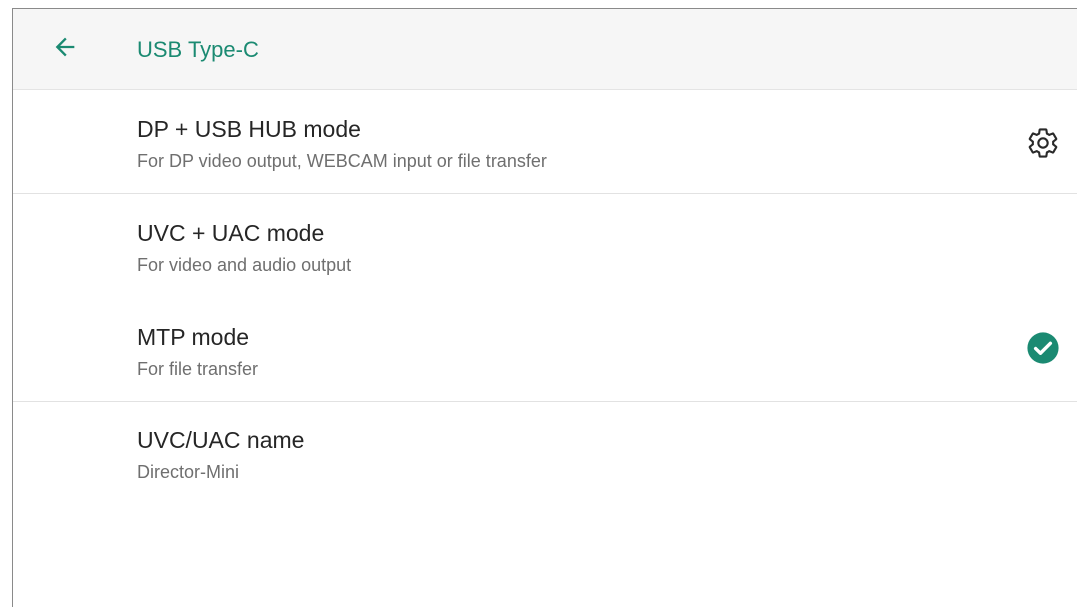 Image resolution: width=1077 pixels, height=607 pixels. What do you see at coordinates (198, 49) in the screenshot?
I see `page-title: USB Type-C` at bounding box center [198, 49].